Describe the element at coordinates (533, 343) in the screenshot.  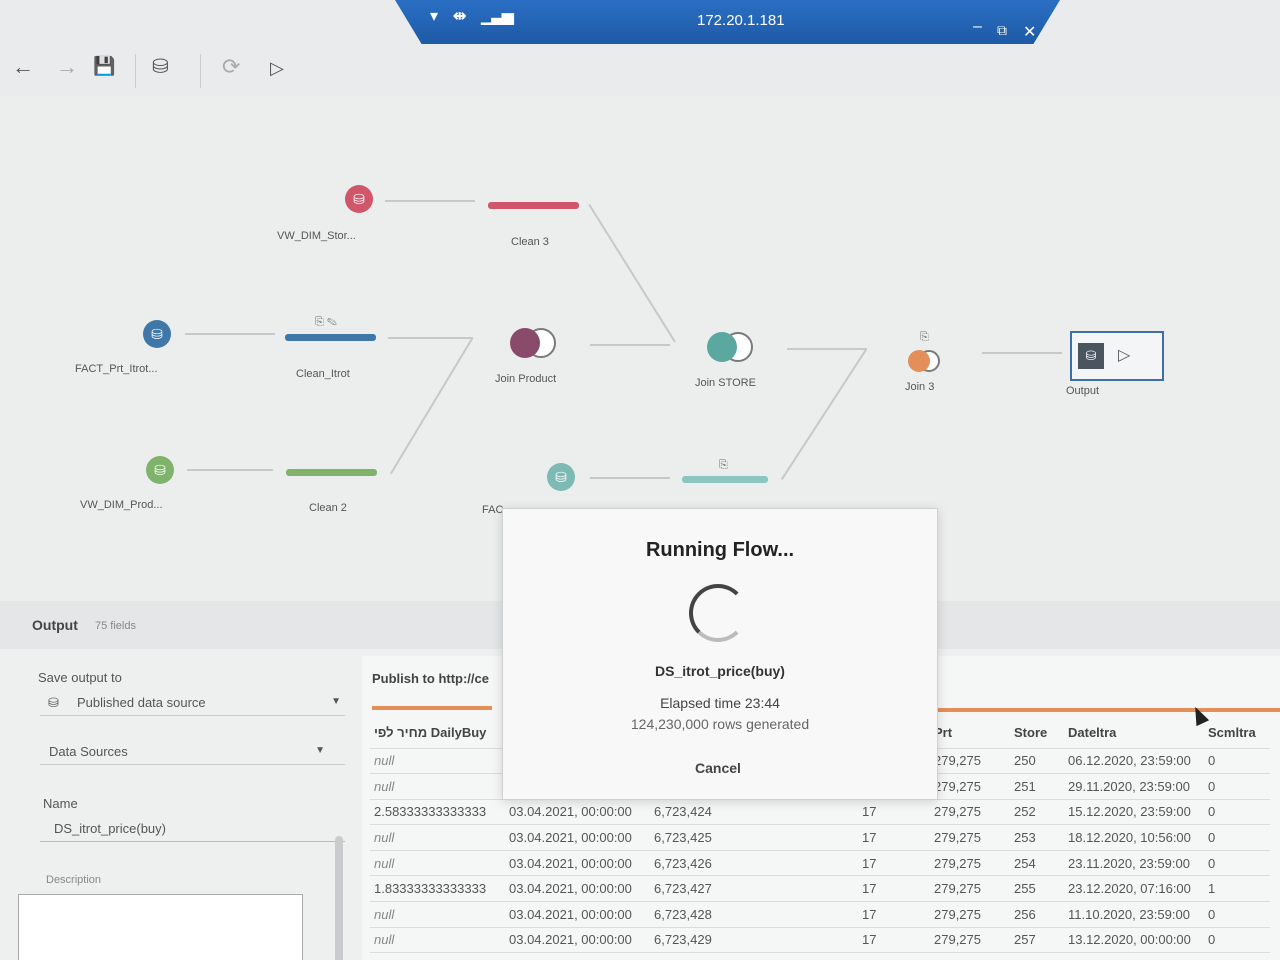
I see `join-product-node` at that location.